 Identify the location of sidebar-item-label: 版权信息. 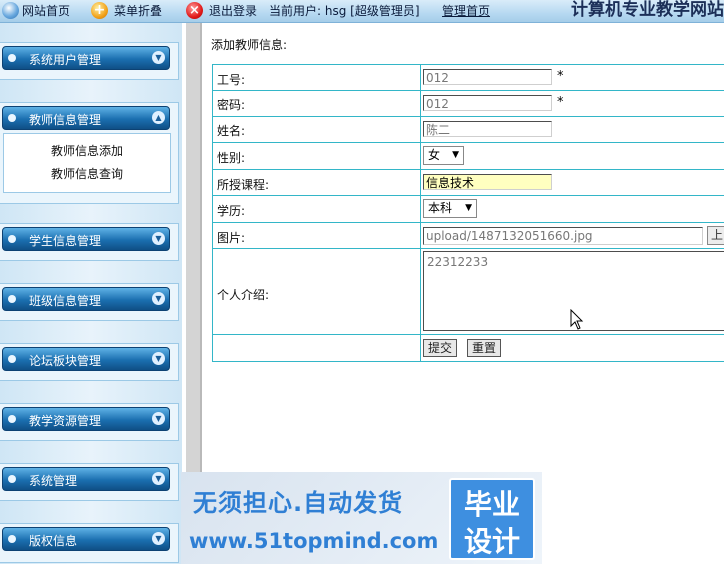
(53, 541).